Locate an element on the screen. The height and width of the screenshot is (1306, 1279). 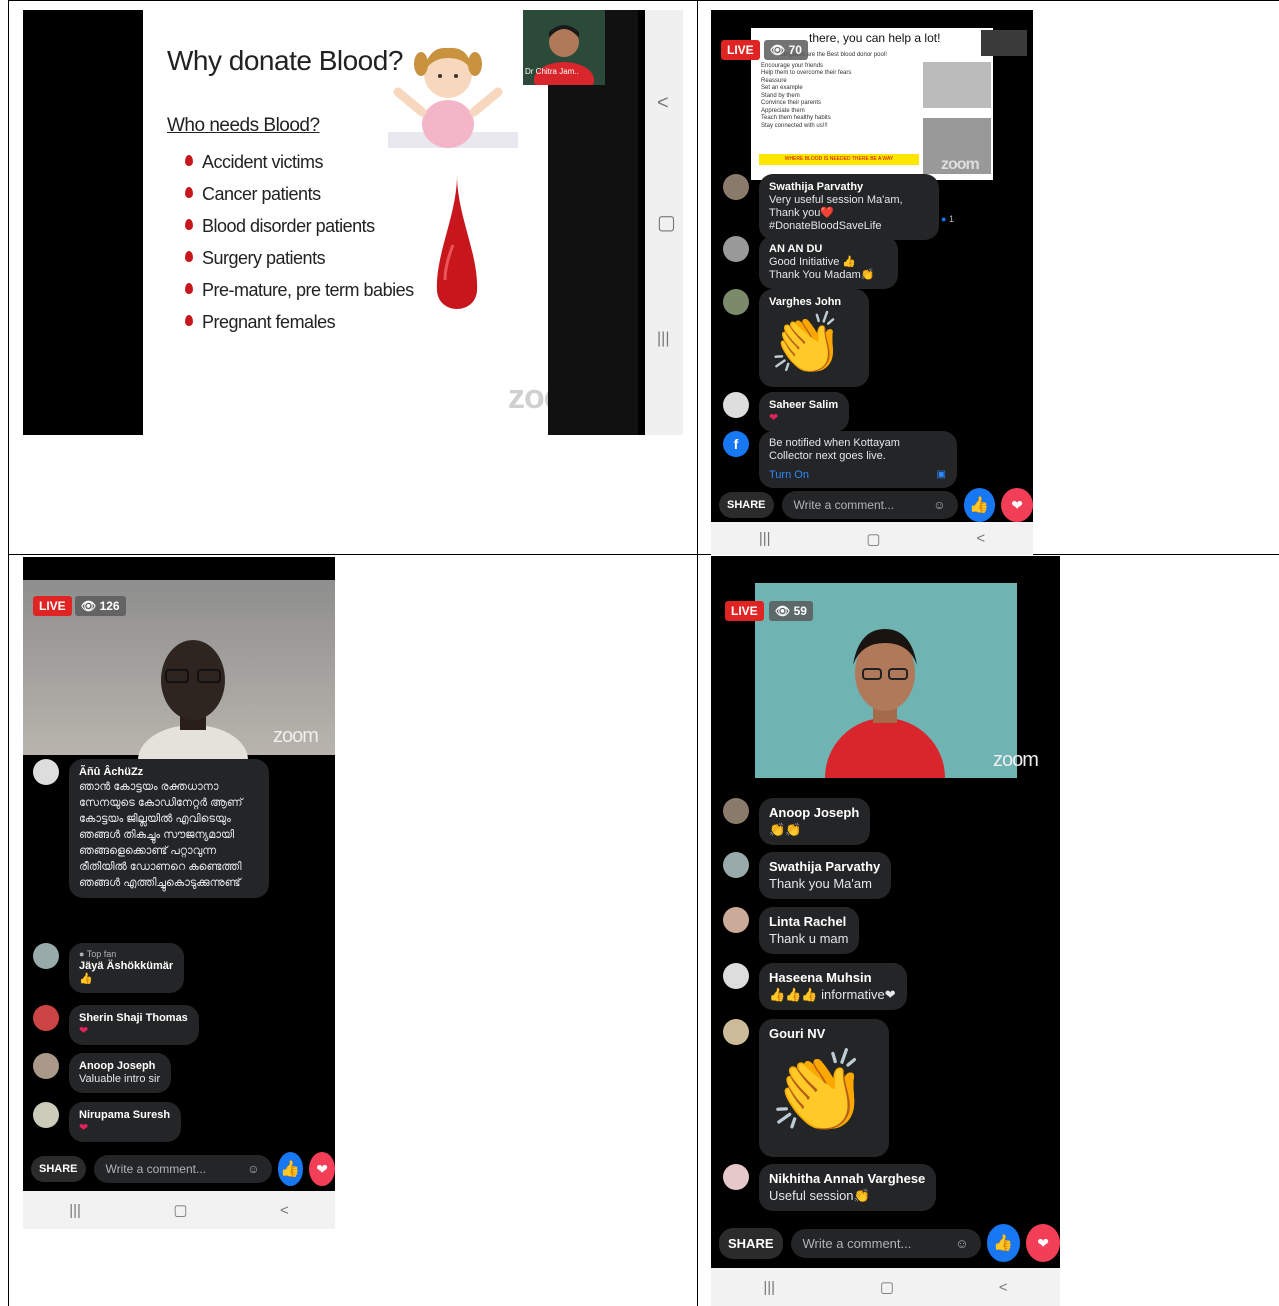
viewer-count-value: 70 is located at coordinates (795, 50).